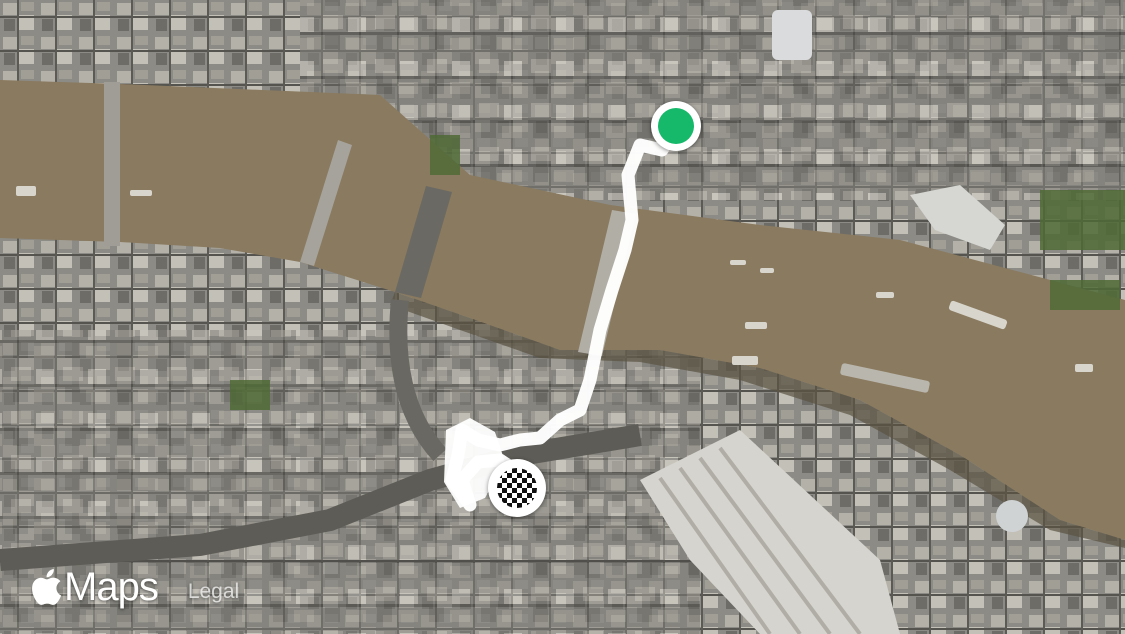  Describe the element at coordinates (1012, 516) in the screenshot. I see `gherkin-dome` at that location.